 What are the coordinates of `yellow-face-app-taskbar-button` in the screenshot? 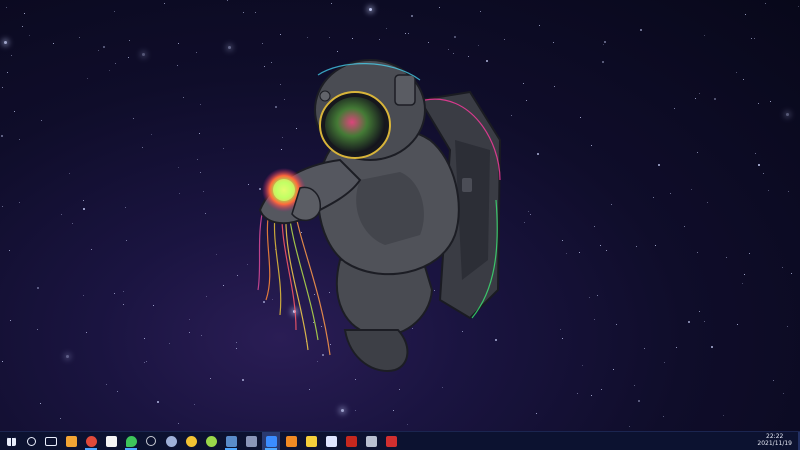 It's located at (191, 441).